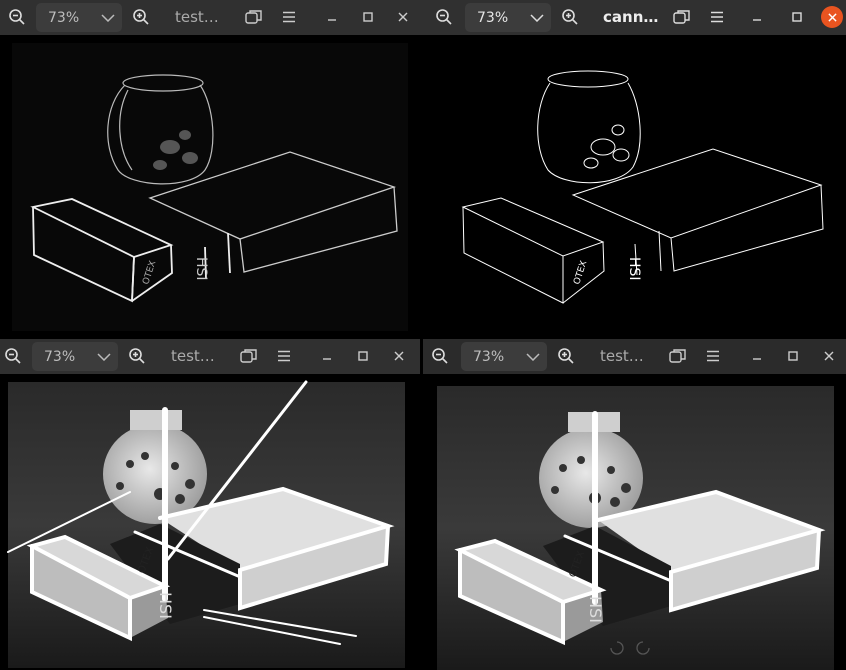 The image size is (846, 670). I want to click on box-label-front: OTEX, so click(580, 273).